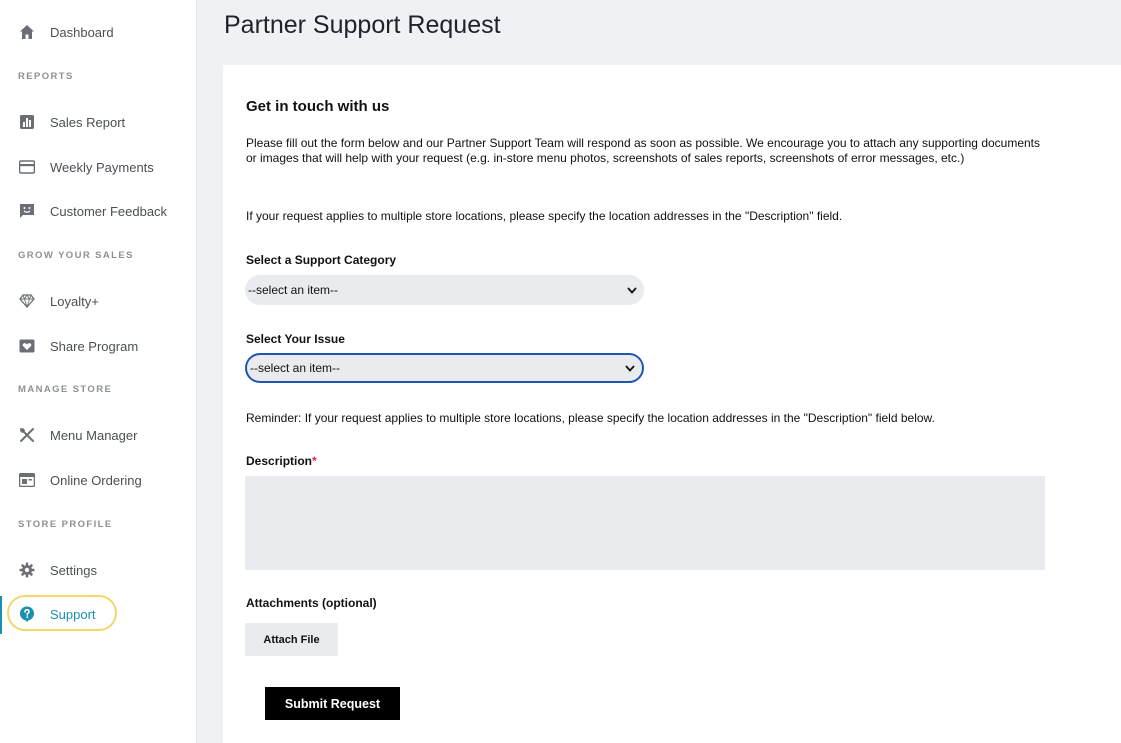 The image size is (1121, 743). Describe the element at coordinates (46, 76) in the screenshot. I see `section-label-reports: REPORTS` at that location.